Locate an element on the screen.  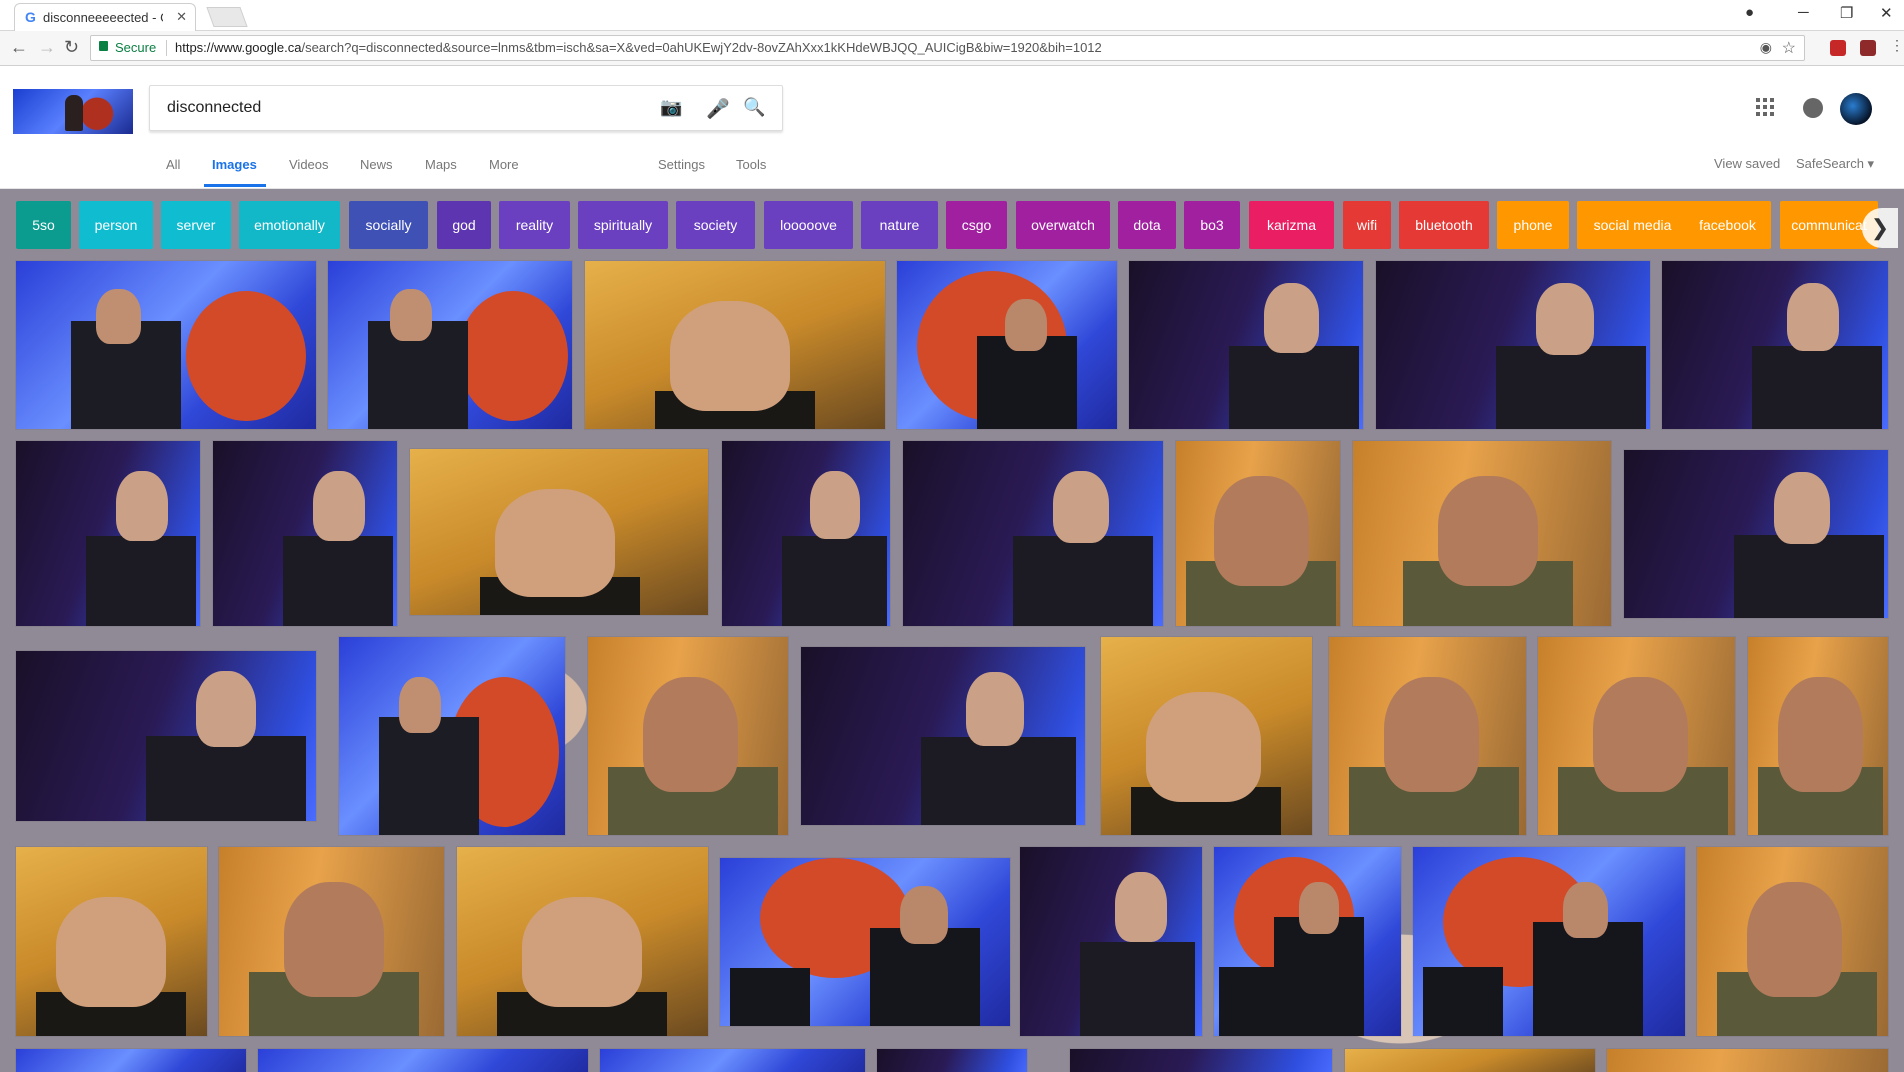
tab-more: More is located at coordinates (504, 164).